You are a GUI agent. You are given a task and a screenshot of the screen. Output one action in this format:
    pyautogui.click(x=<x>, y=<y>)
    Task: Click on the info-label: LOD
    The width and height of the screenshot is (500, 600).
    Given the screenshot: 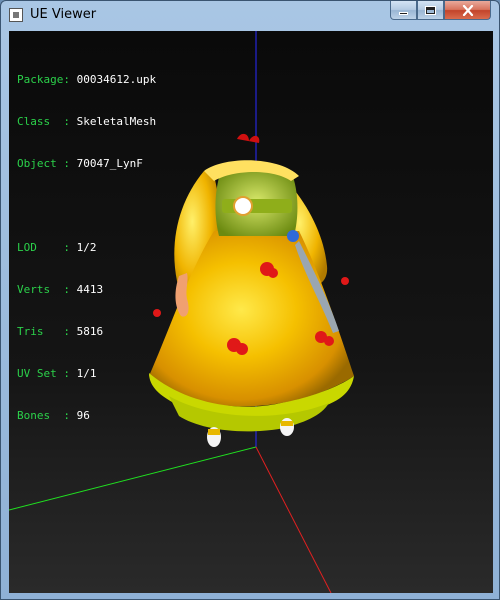 What is the action you would take?
    pyautogui.click(x=27, y=247)
    